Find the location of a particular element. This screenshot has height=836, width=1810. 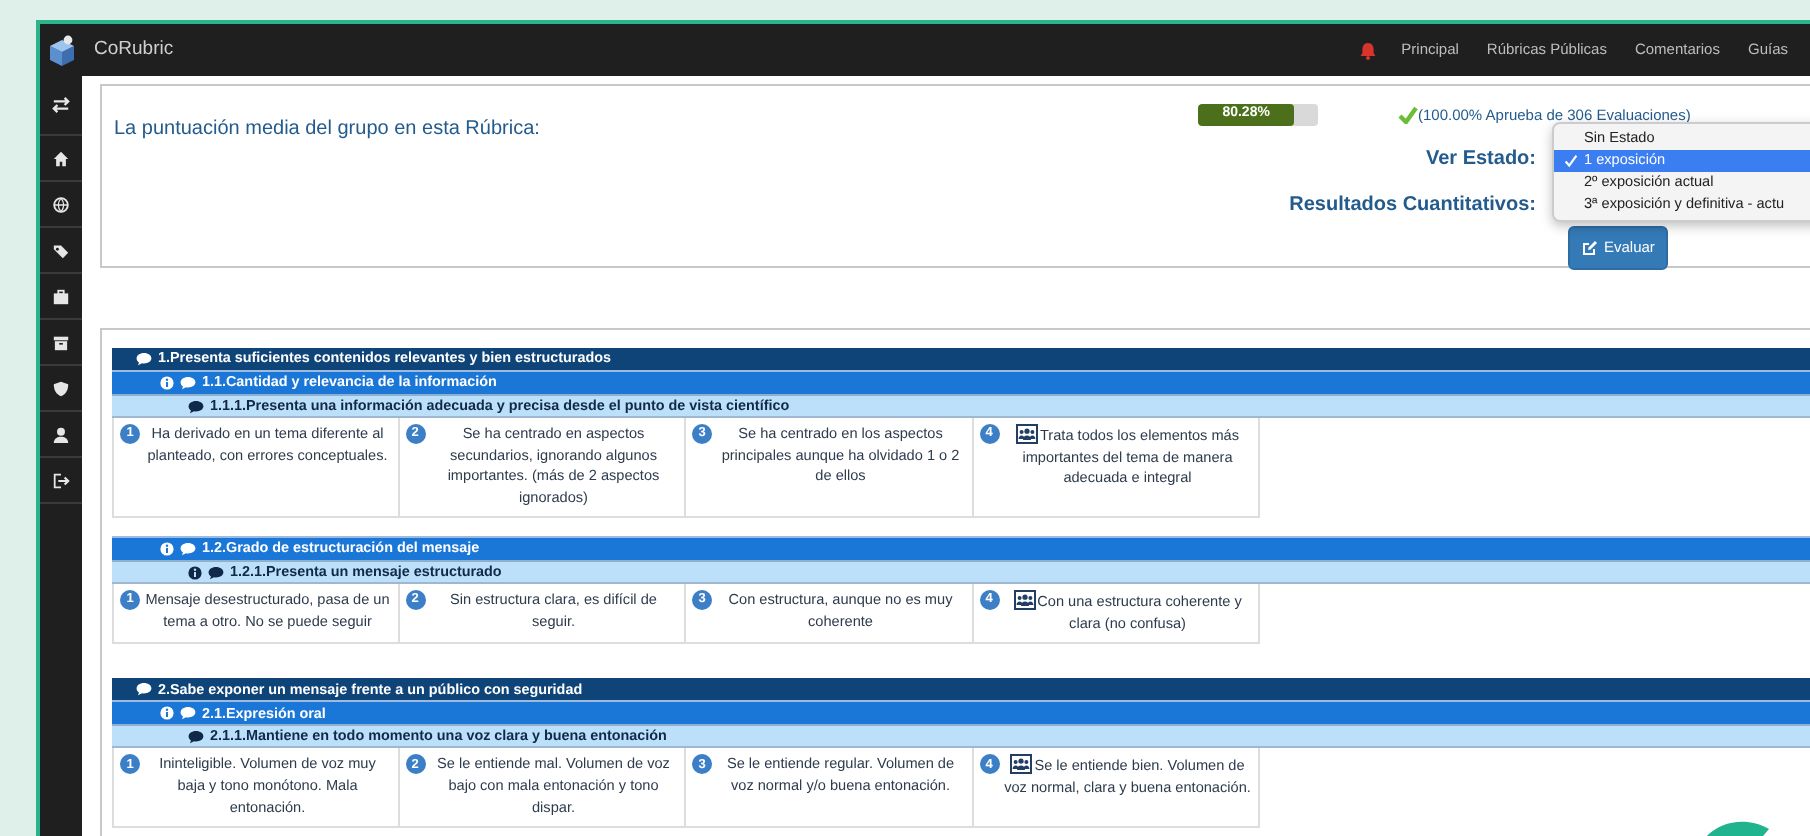

app-name: CoRubric is located at coordinates (134, 49).